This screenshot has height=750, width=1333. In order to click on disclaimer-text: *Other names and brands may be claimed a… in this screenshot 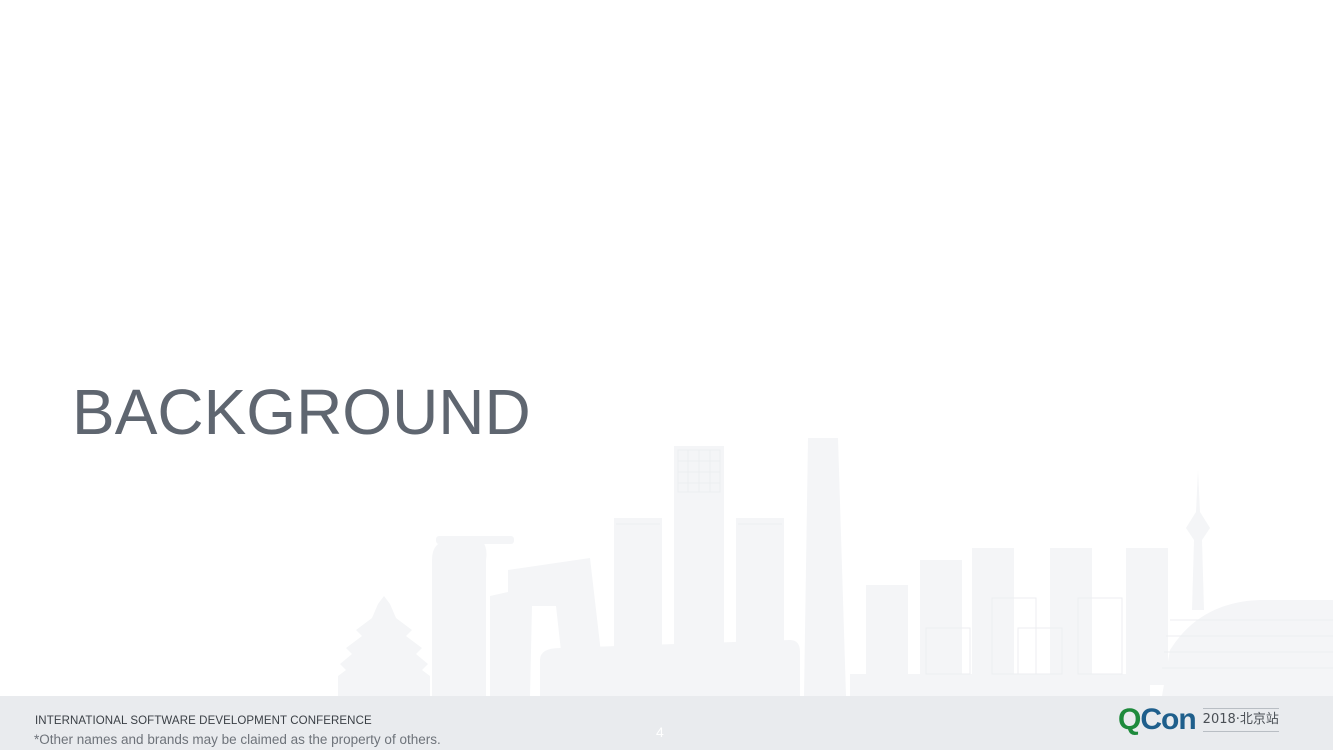, I will do `click(237, 739)`.